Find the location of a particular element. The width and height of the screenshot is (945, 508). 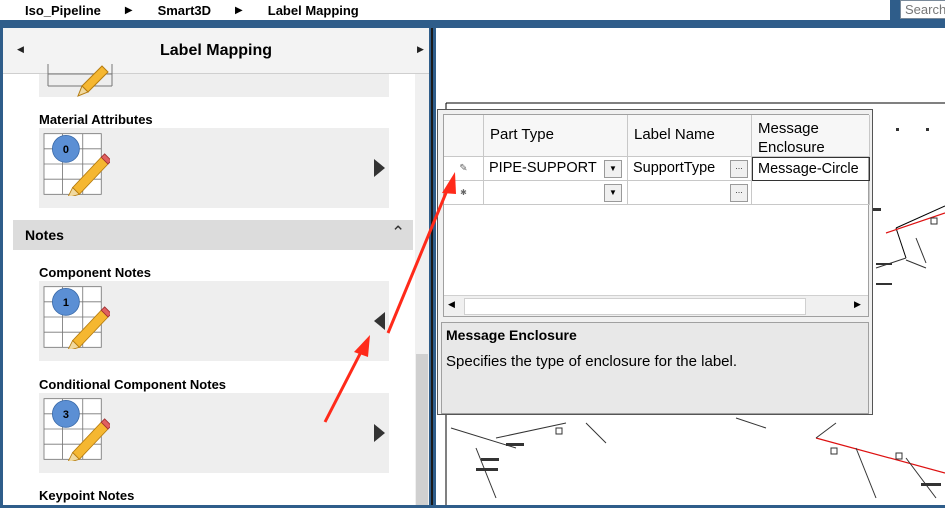

tile-partial is located at coordinates (214, 80).